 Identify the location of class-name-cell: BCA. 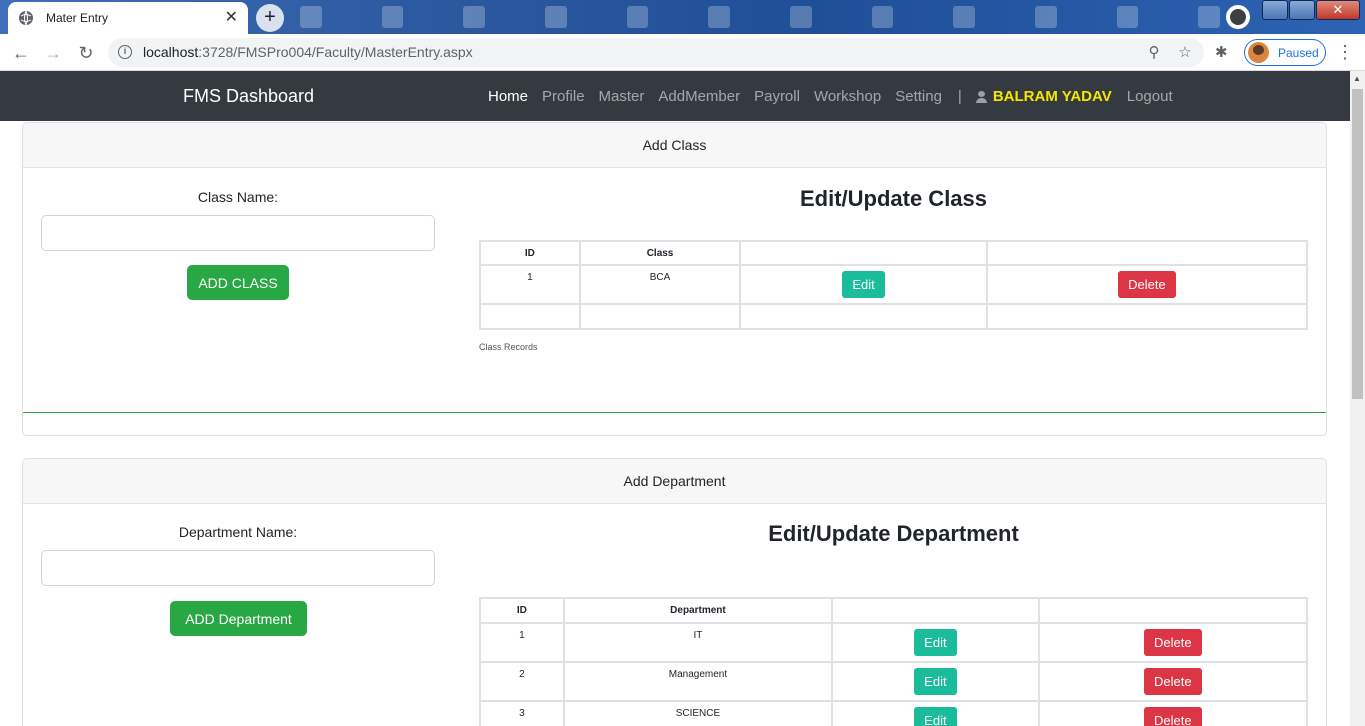
(660, 284).